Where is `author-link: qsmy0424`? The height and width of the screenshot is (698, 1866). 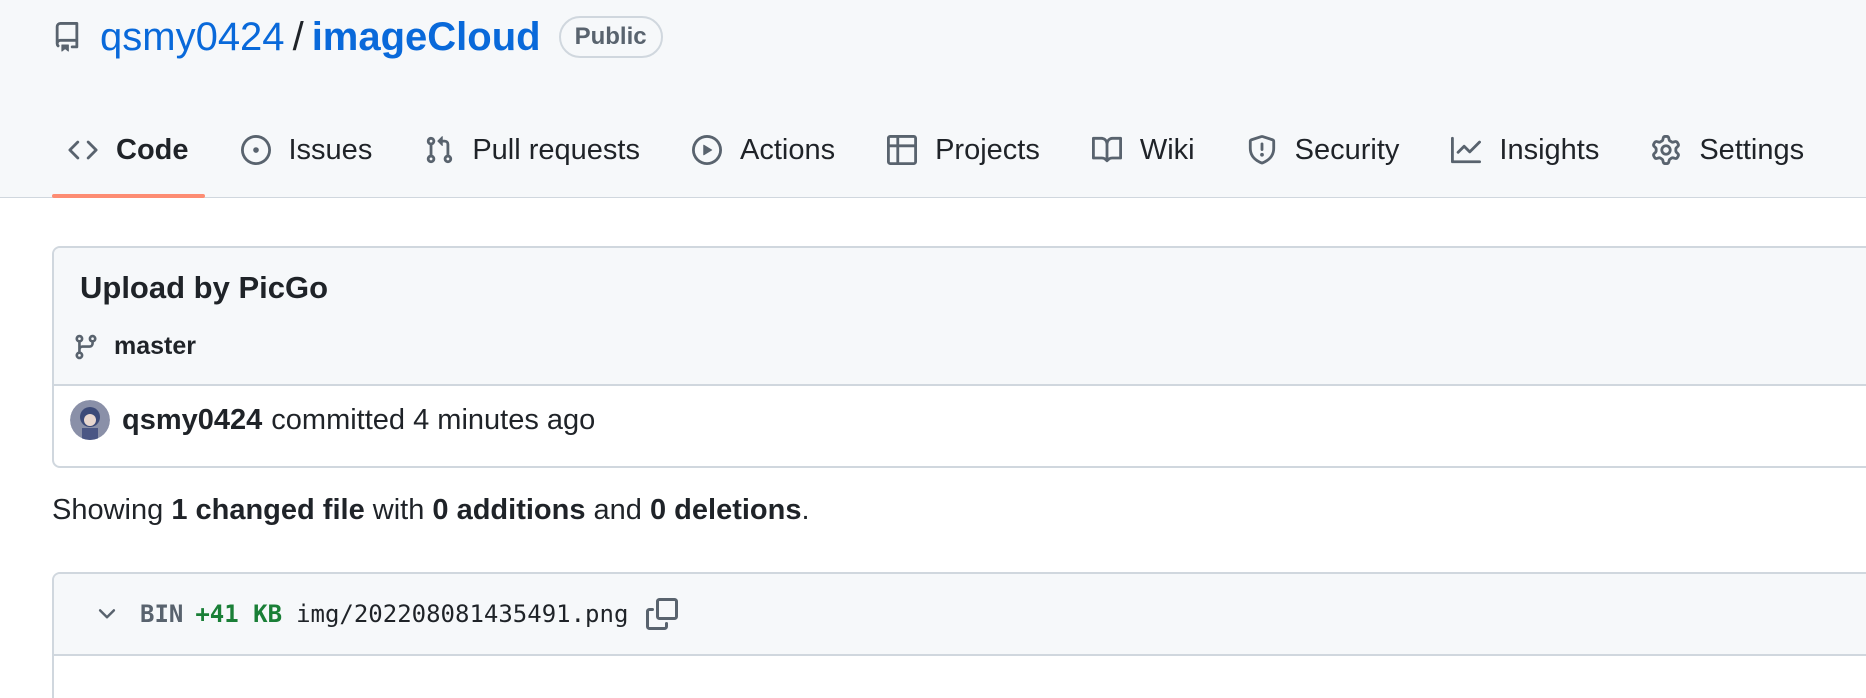 author-link: qsmy0424 is located at coordinates (192, 420).